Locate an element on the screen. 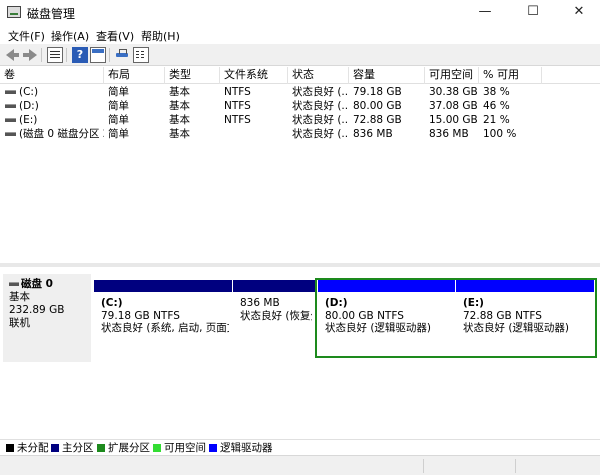 This screenshot has height=475, width=600. menu-bar: 文件(F) 操作(A) 查看(V) 帮助(H) is located at coordinates (300, 34).